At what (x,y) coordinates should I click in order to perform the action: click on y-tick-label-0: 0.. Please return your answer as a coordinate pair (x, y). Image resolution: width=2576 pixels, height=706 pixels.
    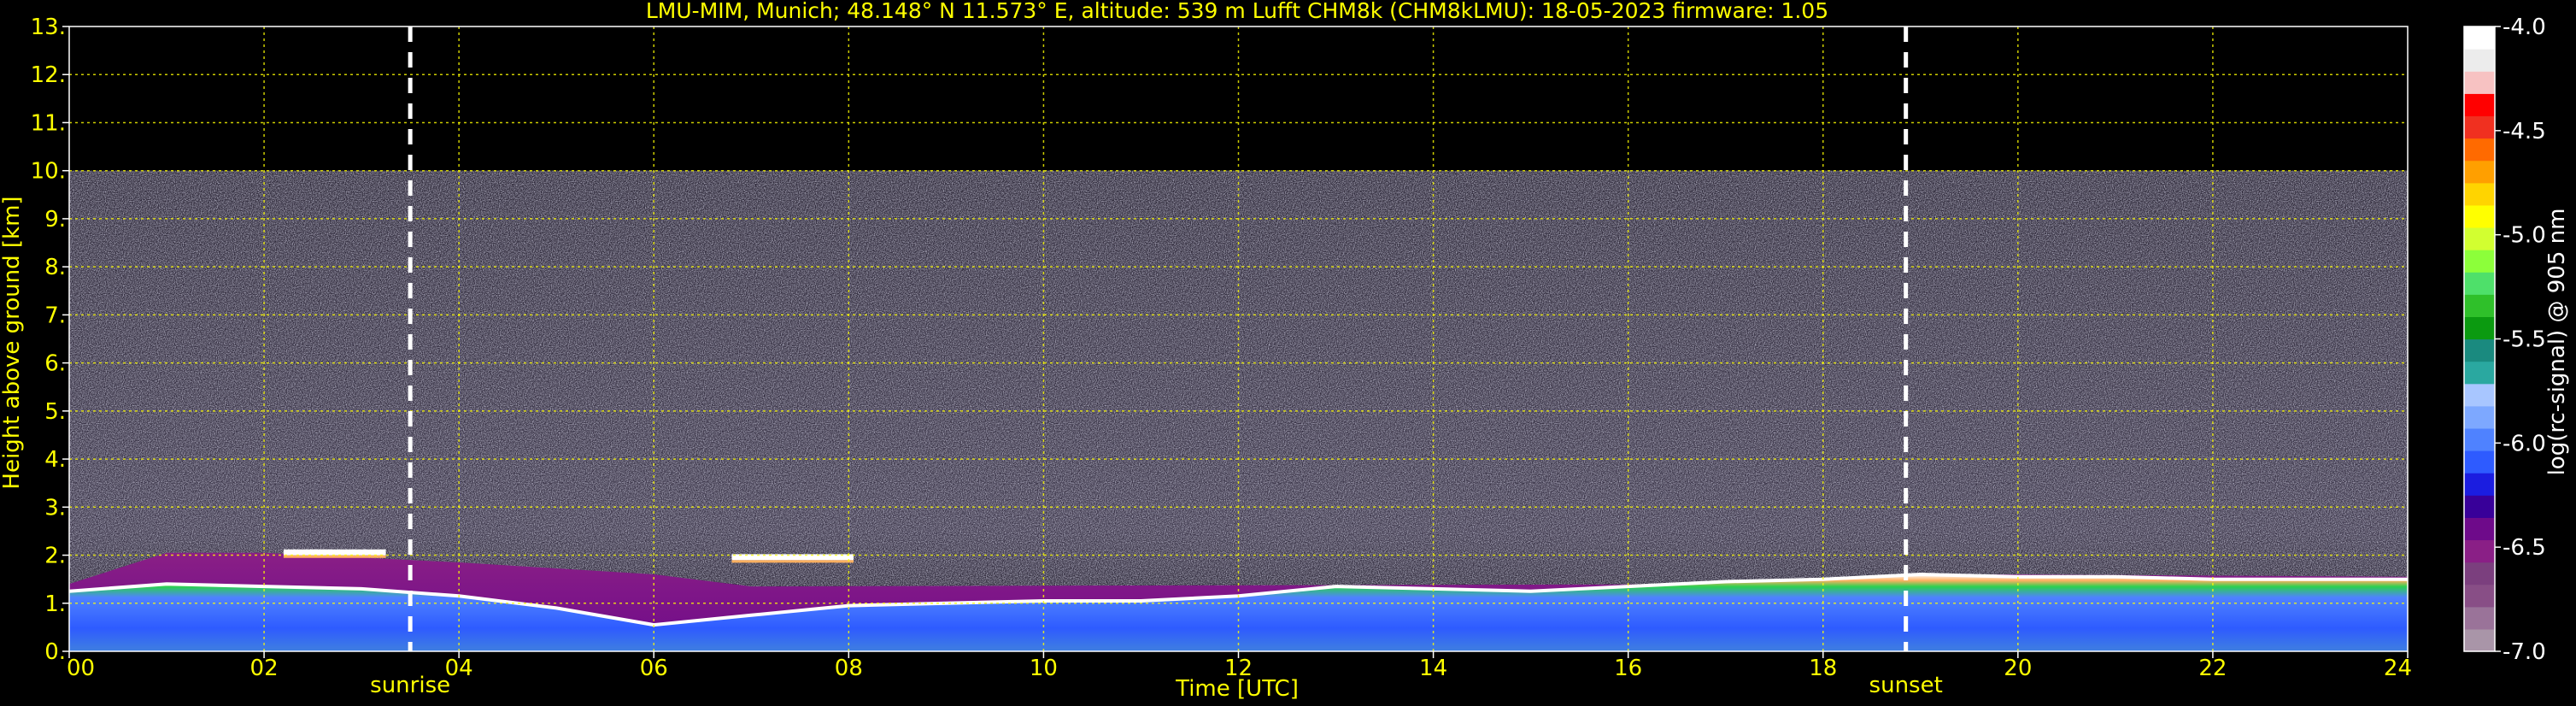
    Looking at the image, I should click on (55, 652).